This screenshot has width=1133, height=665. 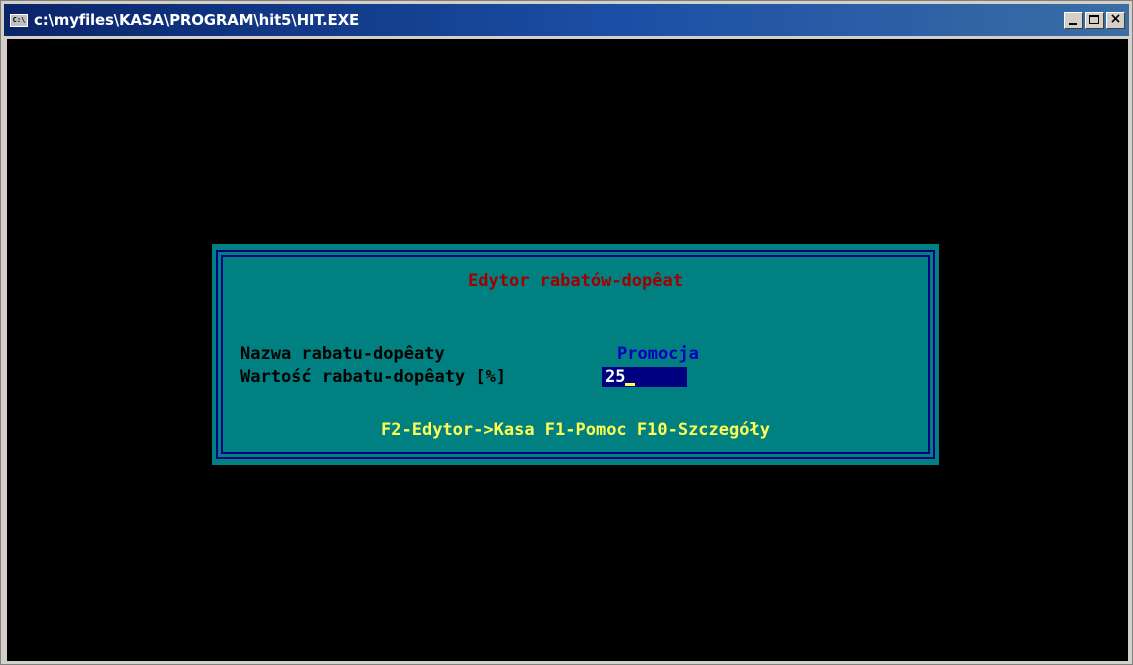 I want to click on discount-name-label: Nazwa rabatu-dopêaty, so click(x=342, y=354).